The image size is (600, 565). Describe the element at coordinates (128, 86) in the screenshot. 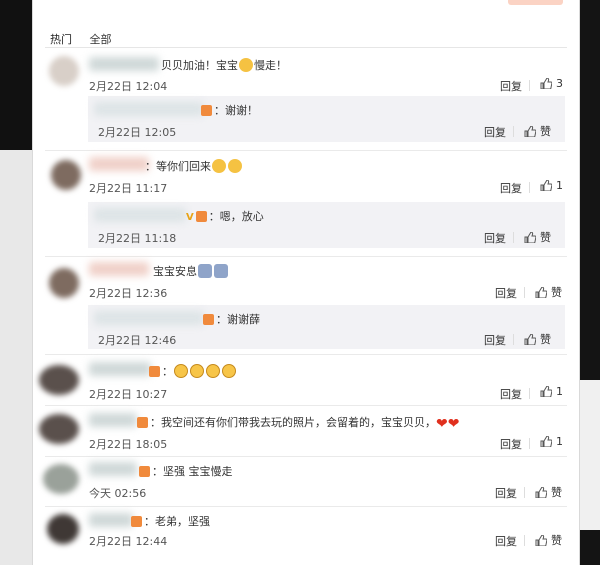

I see `comment-time: 2月22日 12:04` at that location.